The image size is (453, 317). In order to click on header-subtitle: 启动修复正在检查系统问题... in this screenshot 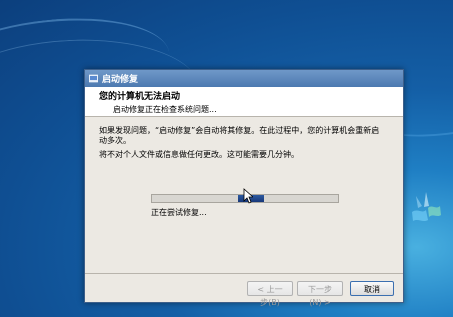, I will do `click(165, 109)`.